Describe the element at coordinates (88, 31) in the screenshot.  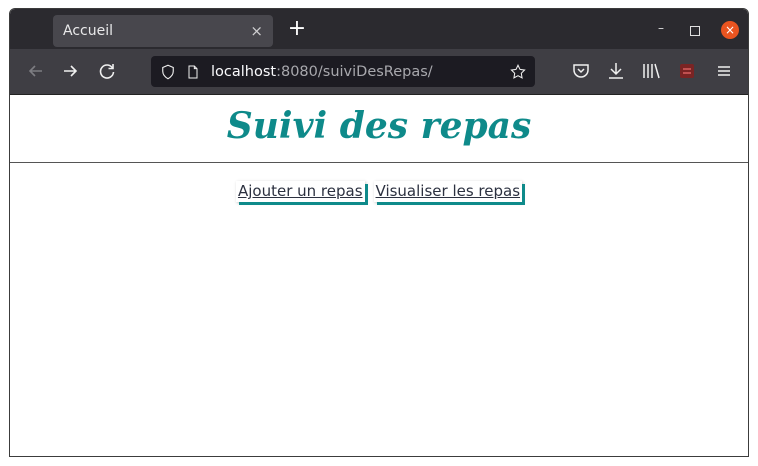
I see `tab-title: Accueil` at that location.